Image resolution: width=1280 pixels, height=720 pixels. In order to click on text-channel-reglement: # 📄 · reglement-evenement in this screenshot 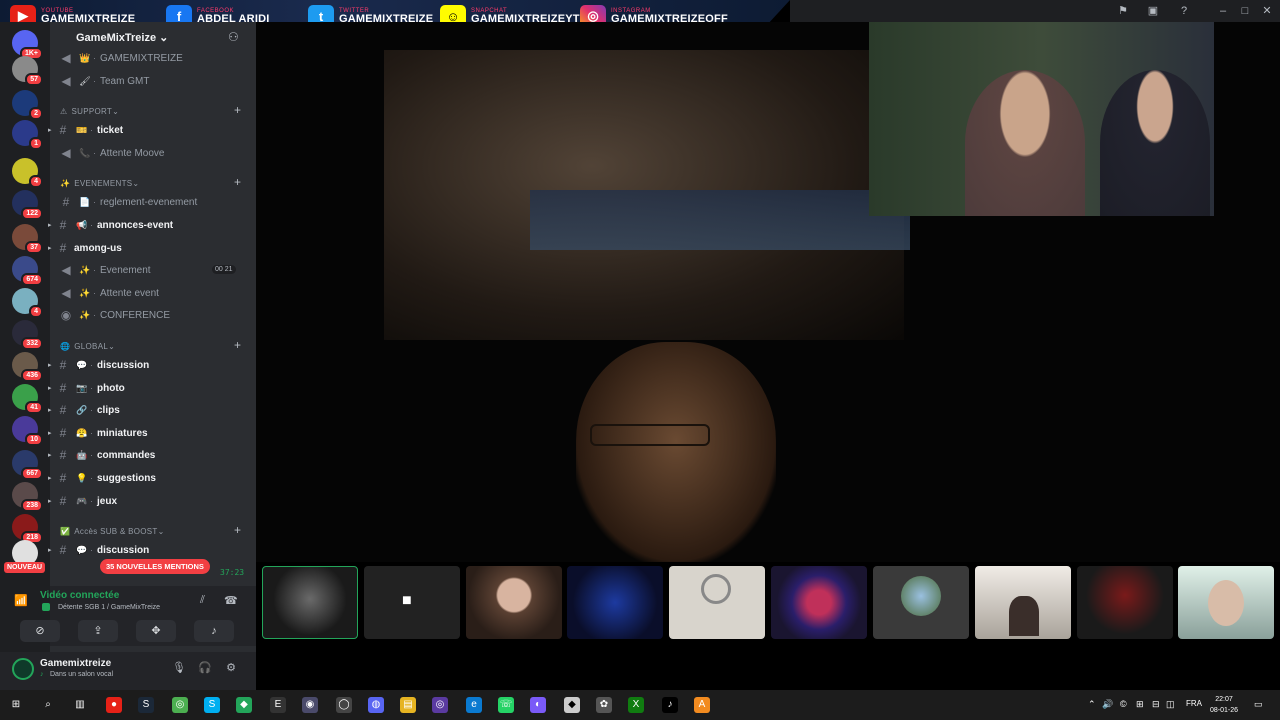, I will do `click(152, 202)`.